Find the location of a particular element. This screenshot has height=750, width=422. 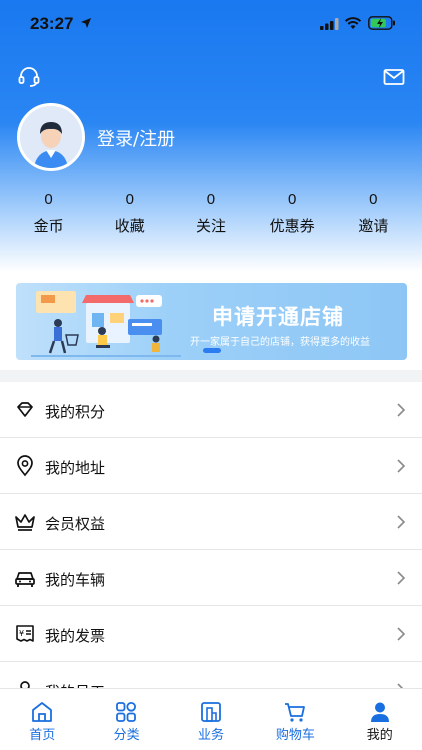

tab-business: 业务 is located at coordinates (211, 719).